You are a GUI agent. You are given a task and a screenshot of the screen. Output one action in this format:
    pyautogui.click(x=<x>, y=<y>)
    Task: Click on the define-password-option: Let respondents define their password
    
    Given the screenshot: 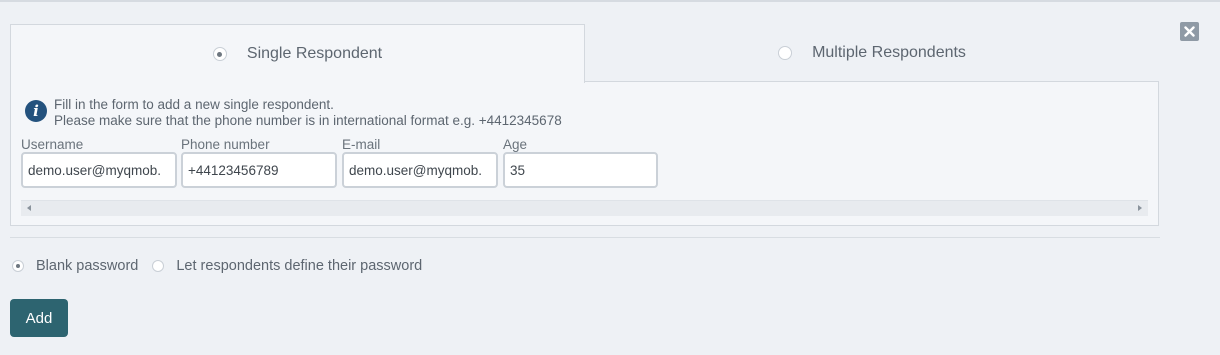 What is the action you would take?
    pyautogui.click(x=287, y=266)
    